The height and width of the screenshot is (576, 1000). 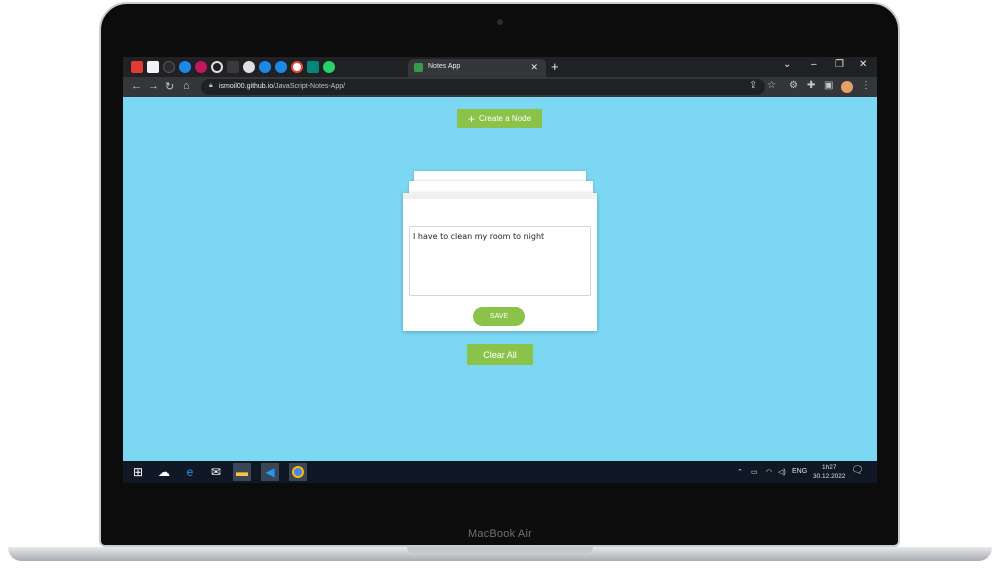 What do you see at coordinates (829, 472) in the screenshot?
I see `clock: 1h27 30.12.2022` at bounding box center [829, 472].